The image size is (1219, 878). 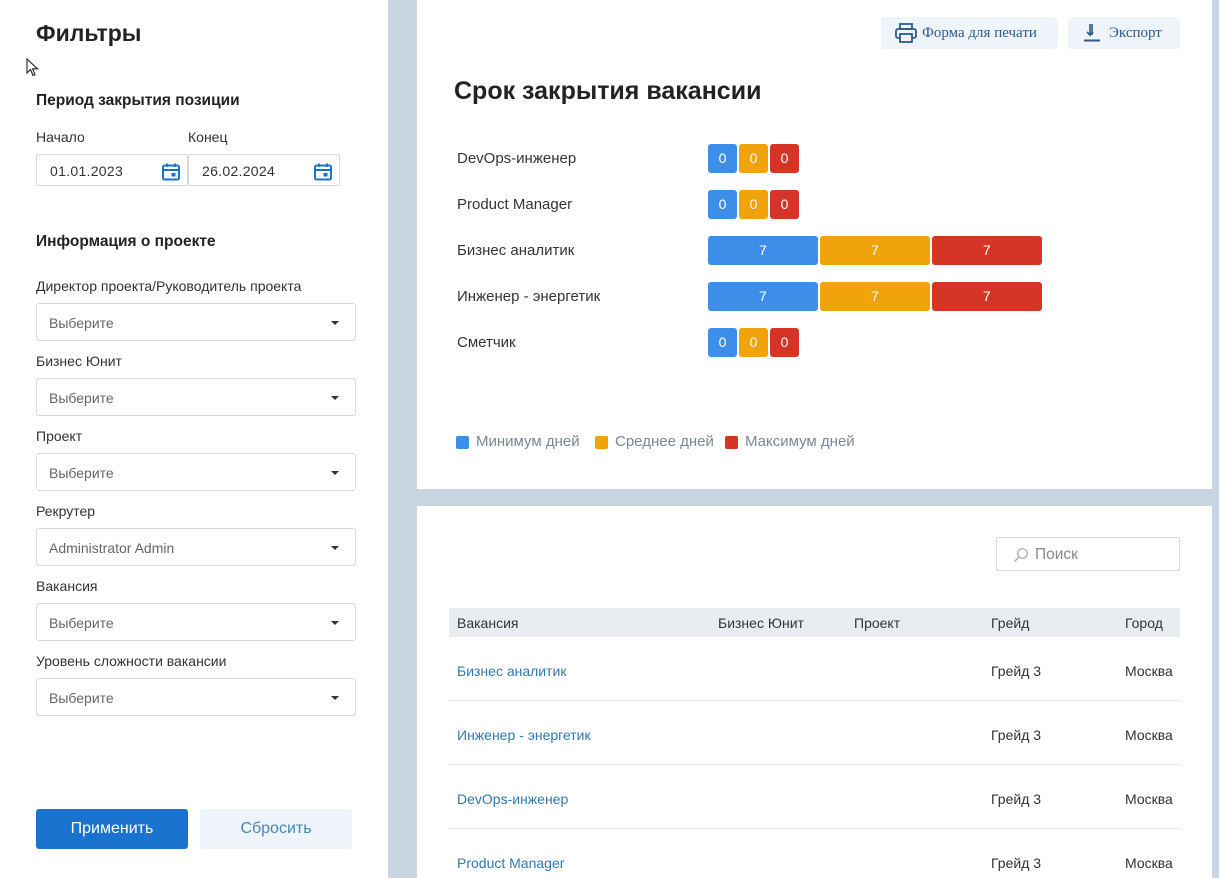 What do you see at coordinates (1021, 555) in the screenshot?
I see `search-icon` at bounding box center [1021, 555].